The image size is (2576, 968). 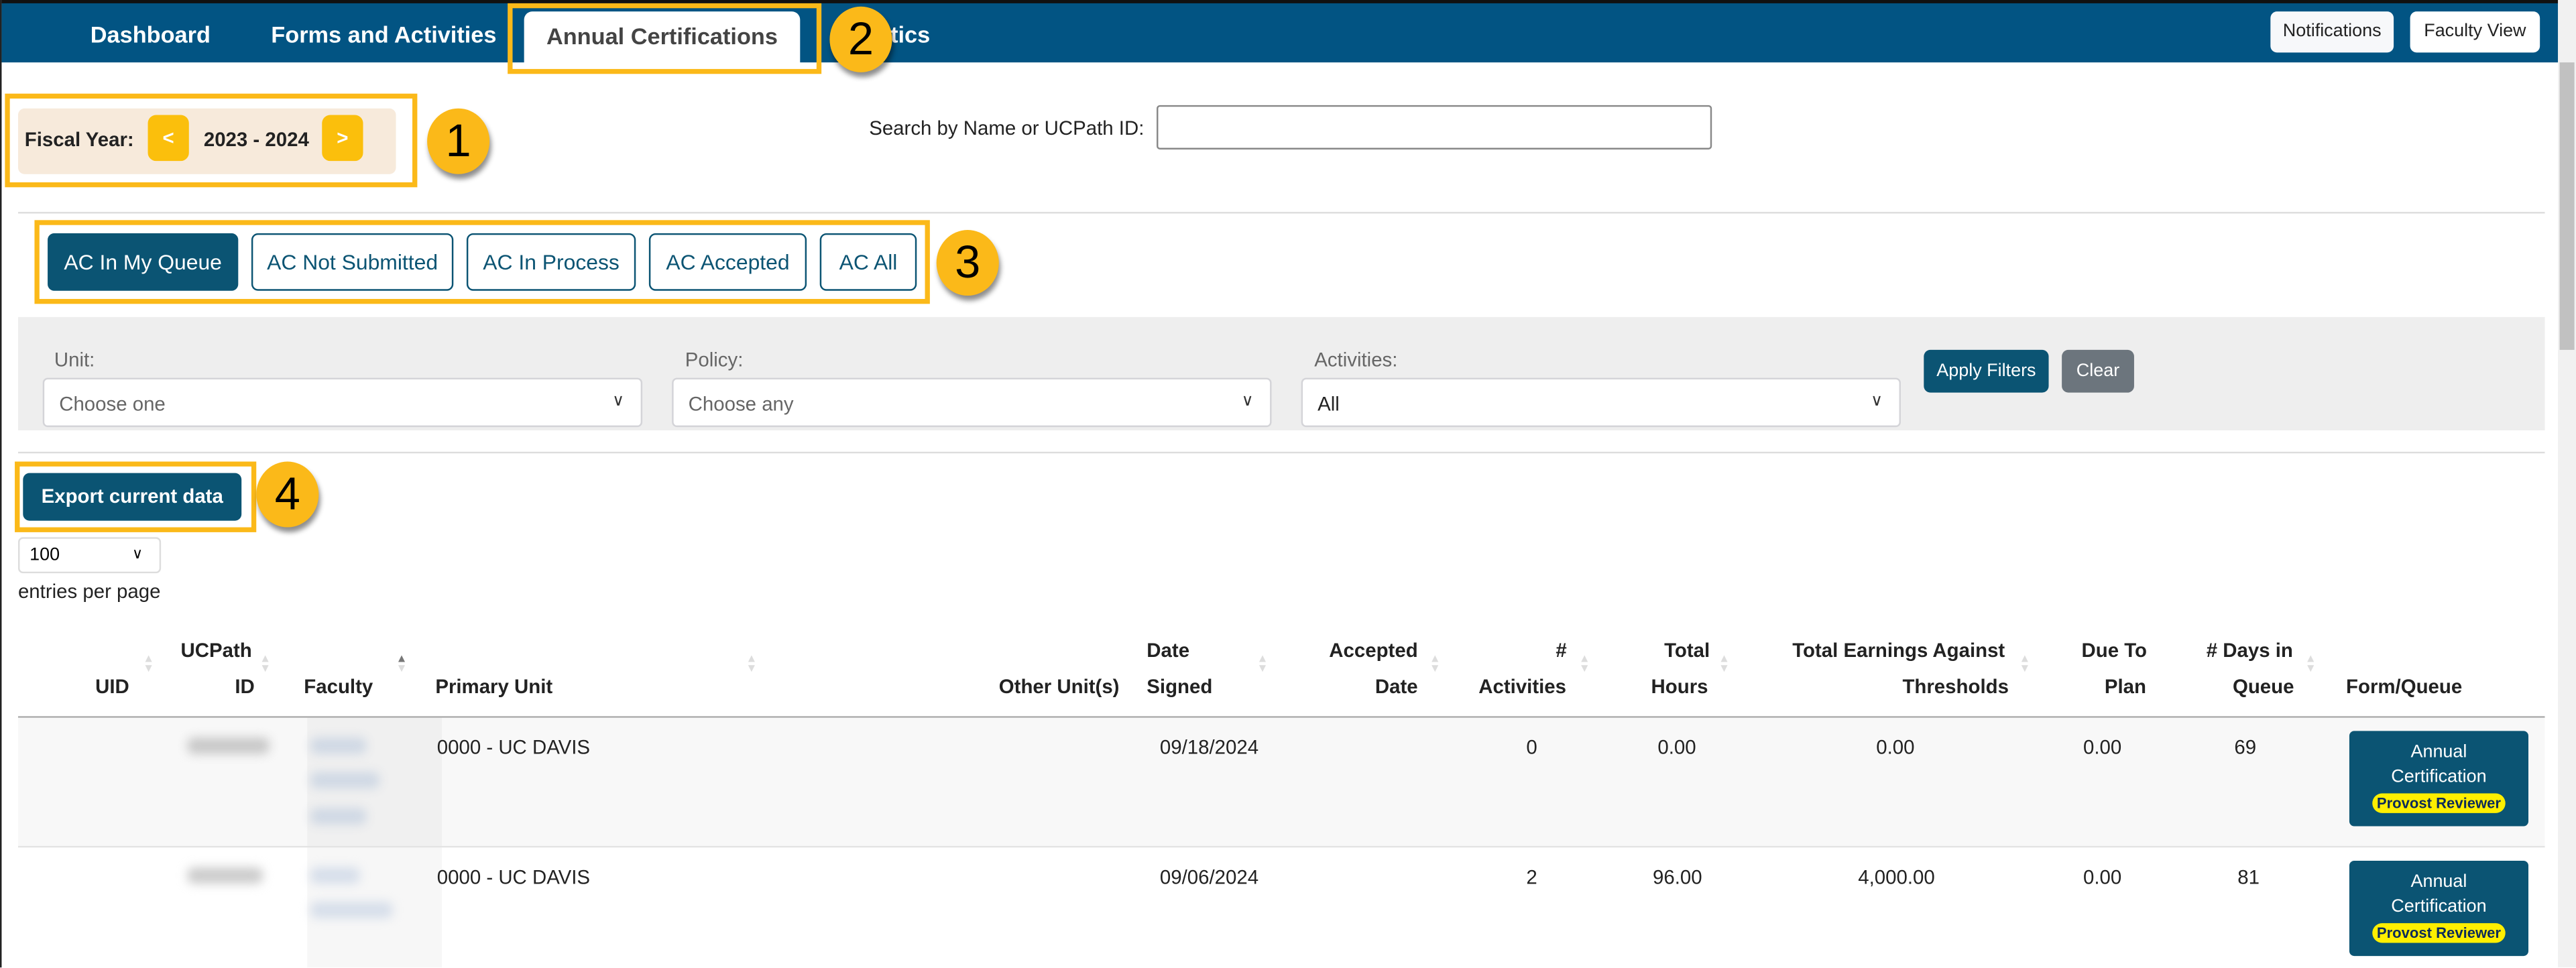 I want to click on col-ucpath-2: ID, so click(x=245, y=687).